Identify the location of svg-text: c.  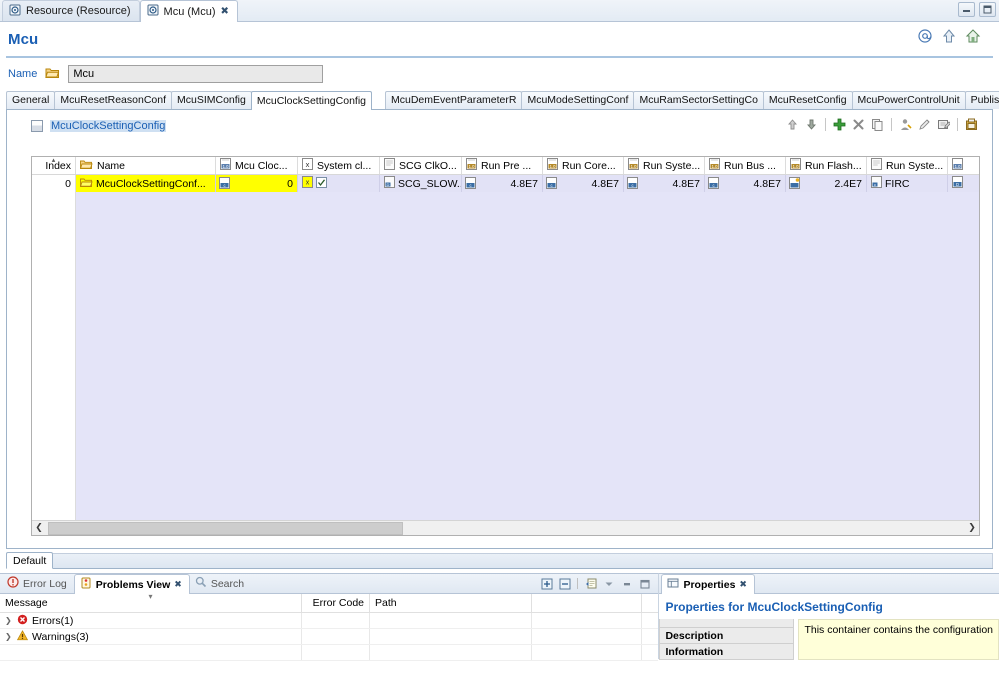
(551, 185).